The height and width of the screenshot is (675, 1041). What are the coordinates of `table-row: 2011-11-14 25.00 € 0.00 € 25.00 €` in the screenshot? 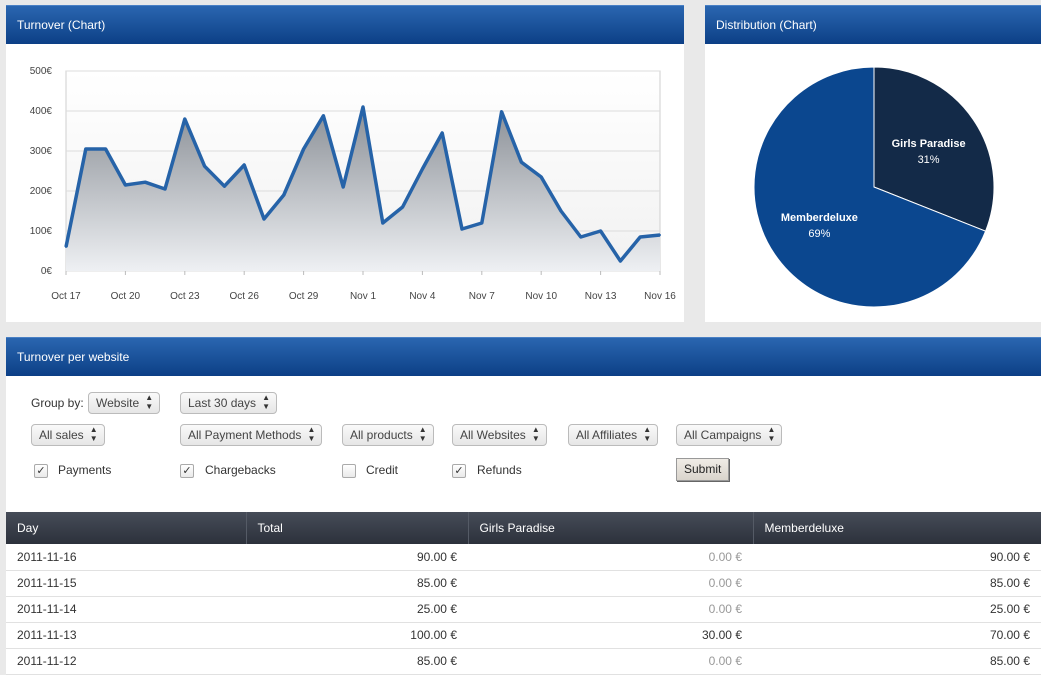 It's located at (523, 609).